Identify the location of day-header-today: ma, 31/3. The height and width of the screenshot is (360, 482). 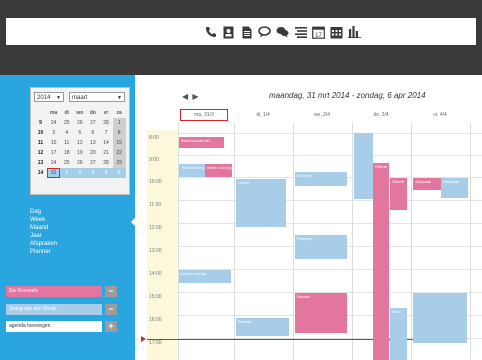
(204, 115).